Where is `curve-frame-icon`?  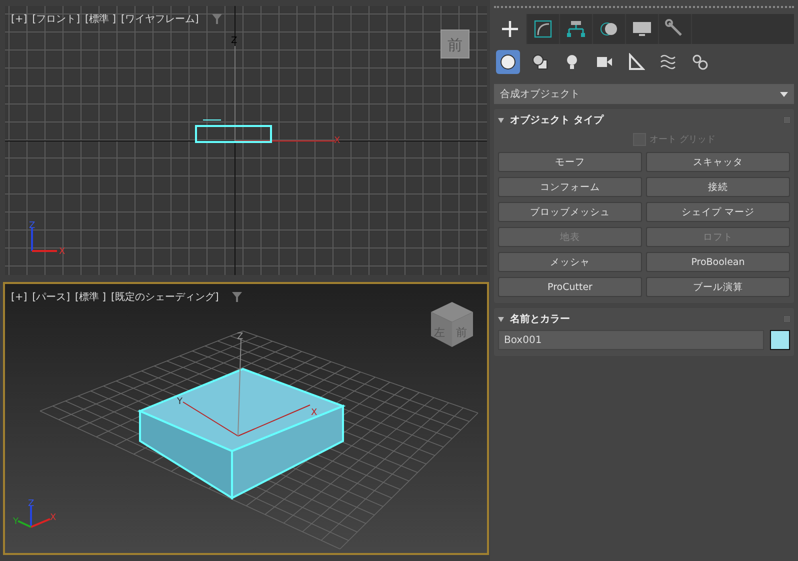 curve-frame-icon is located at coordinates (543, 29).